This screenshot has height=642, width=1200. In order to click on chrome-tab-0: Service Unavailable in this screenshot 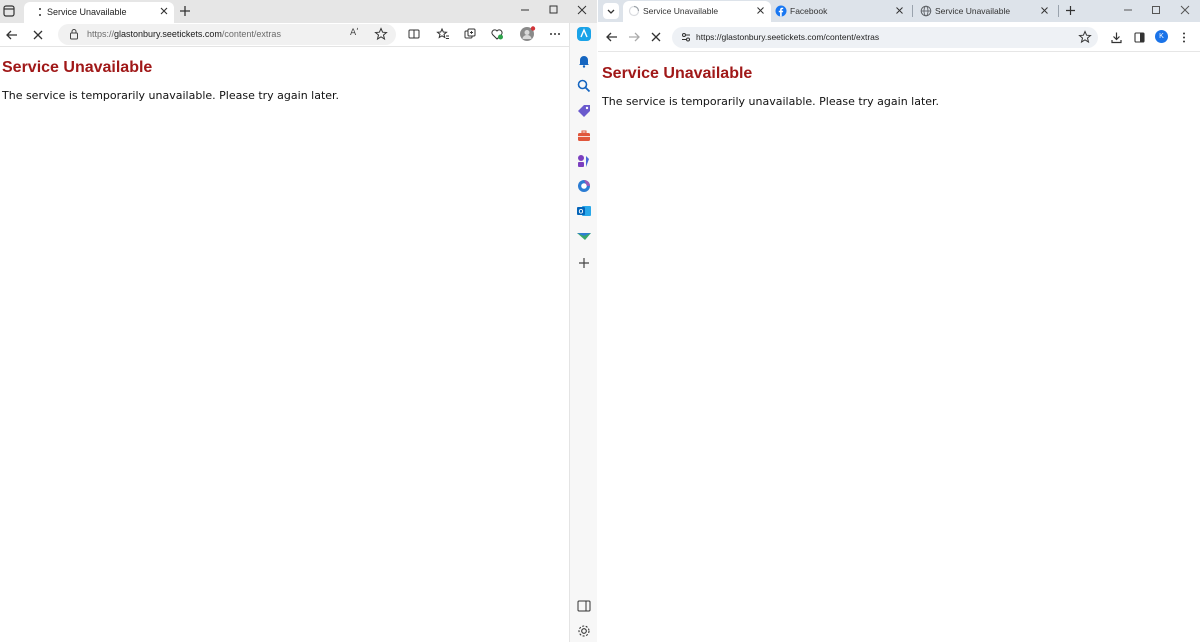, I will do `click(697, 11)`.